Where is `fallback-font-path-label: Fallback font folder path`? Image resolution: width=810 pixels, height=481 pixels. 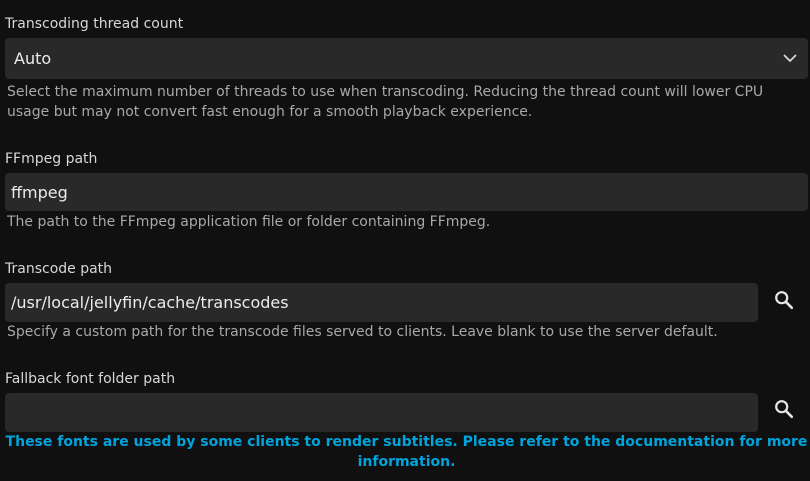 fallback-font-path-label: Fallback font folder path is located at coordinates (90, 379).